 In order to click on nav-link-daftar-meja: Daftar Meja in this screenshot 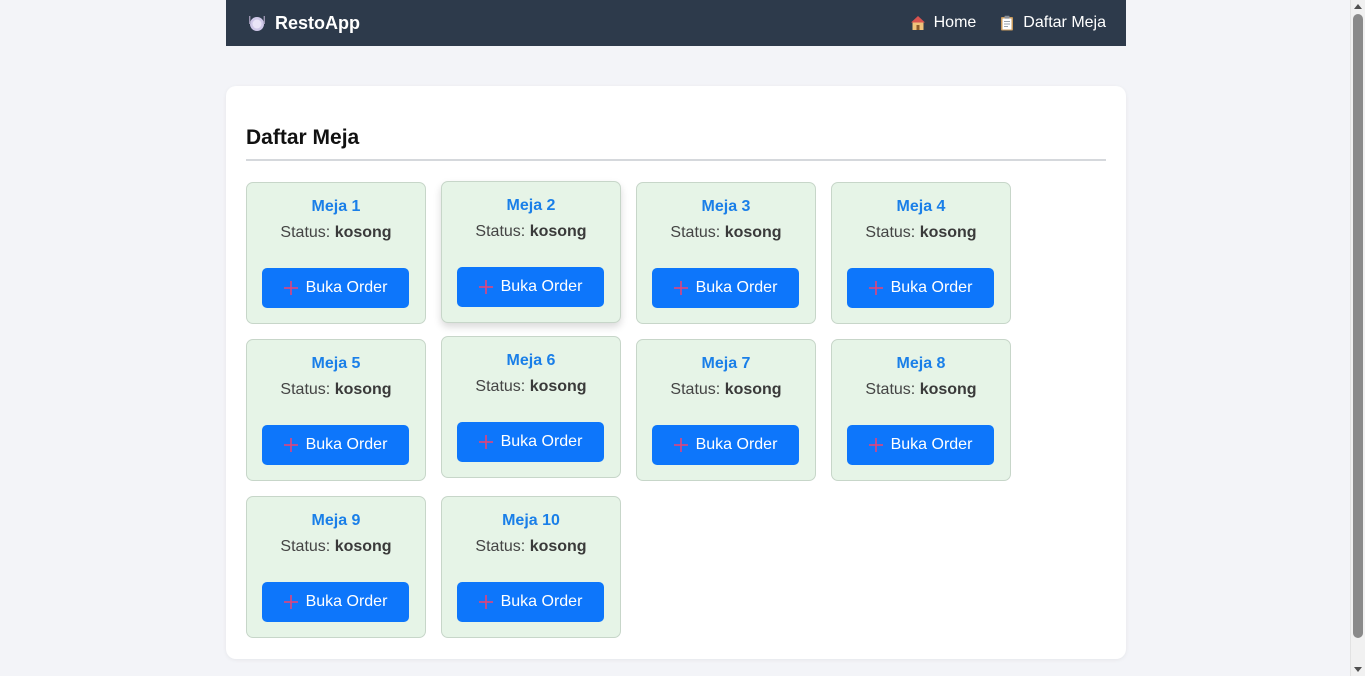, I will do `click(1052, 23)`.